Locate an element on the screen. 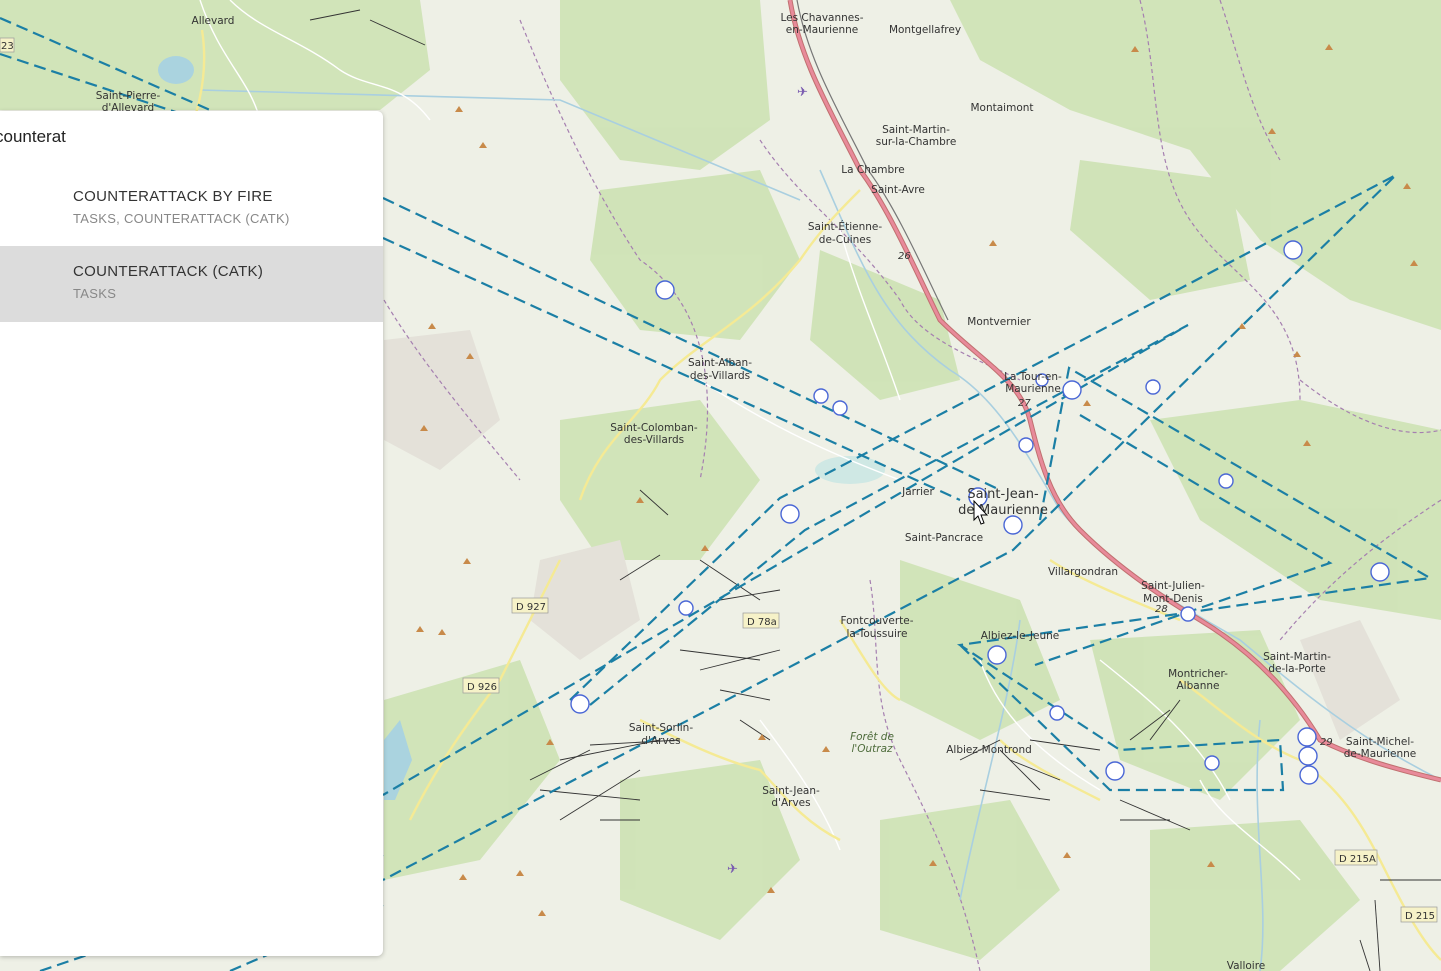 The height and width of the screenshot is (971, 1441). result-subtitle: TASKS is located at coordinates (95, 293).